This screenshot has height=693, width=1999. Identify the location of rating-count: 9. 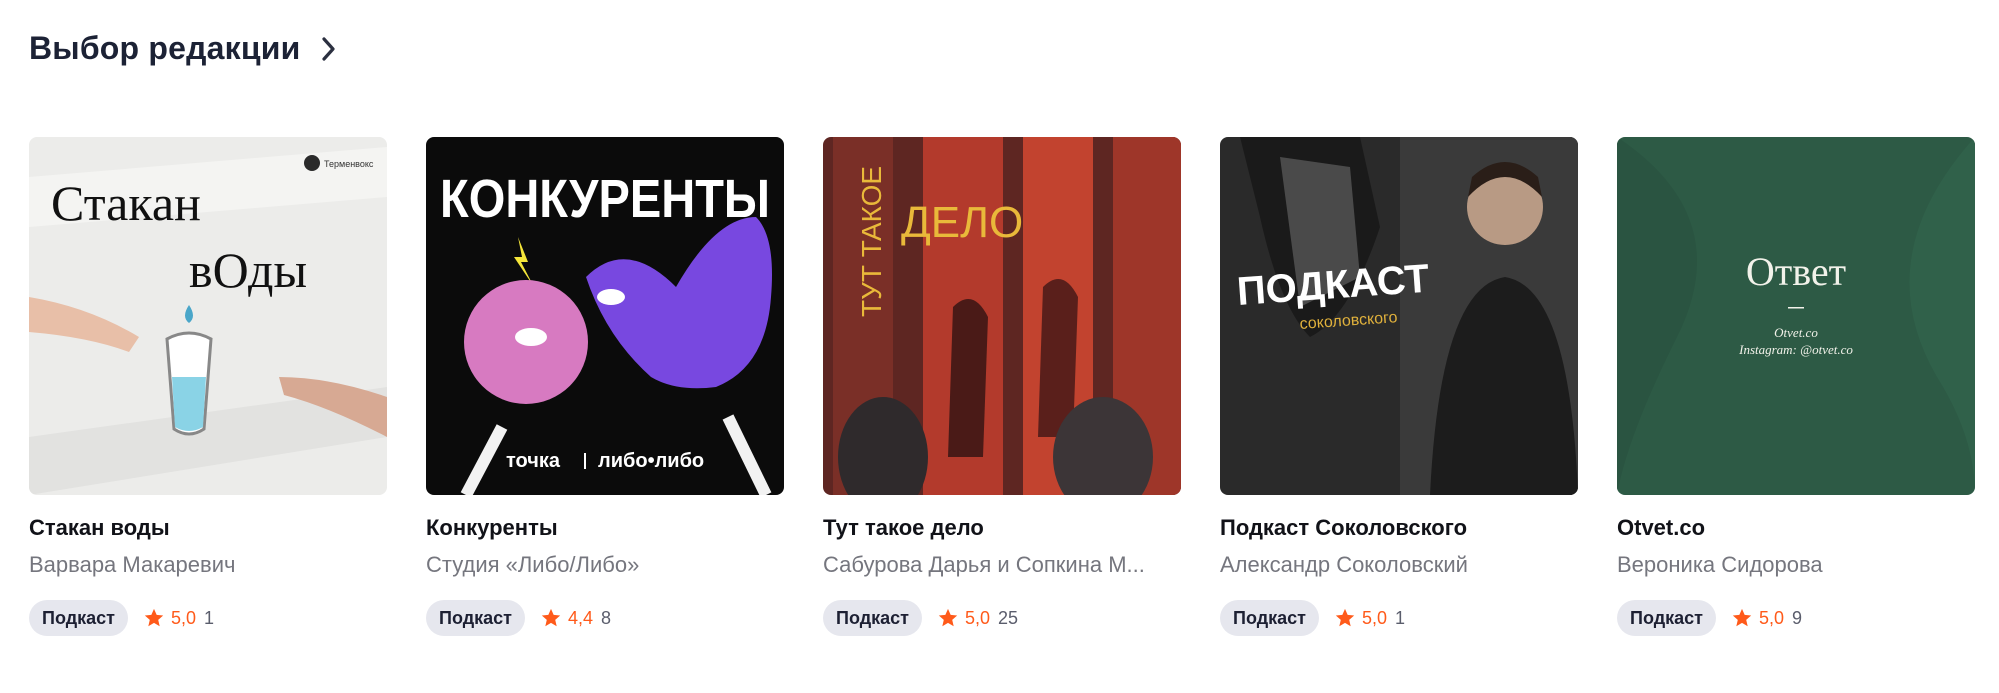
(1797, 617).